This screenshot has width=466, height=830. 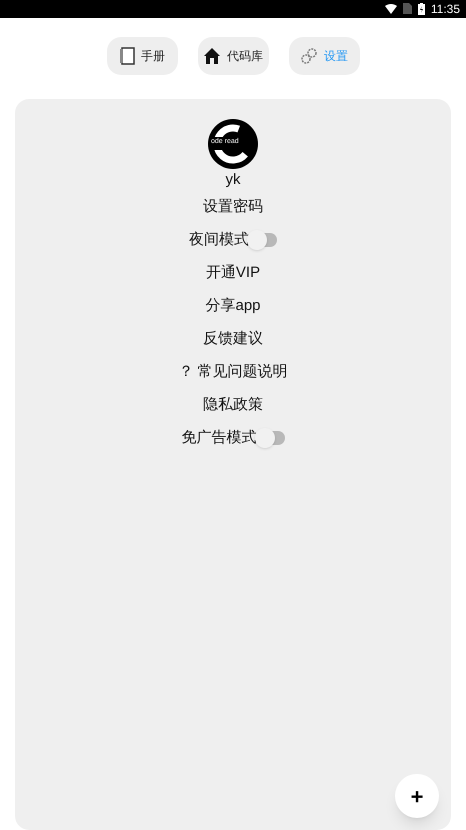 What do you see at coordinates (309, 55) in the screenshot?
I see `gears-icon` at bounding box center [309, 55].